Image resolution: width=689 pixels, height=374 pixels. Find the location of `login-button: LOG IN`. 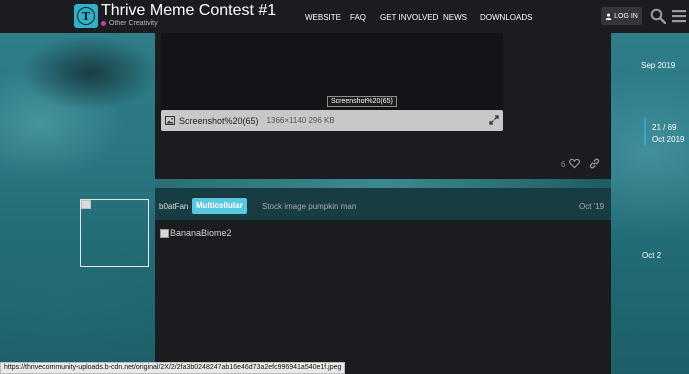

login-button: LOG IN is located at coordinates (621, 16).